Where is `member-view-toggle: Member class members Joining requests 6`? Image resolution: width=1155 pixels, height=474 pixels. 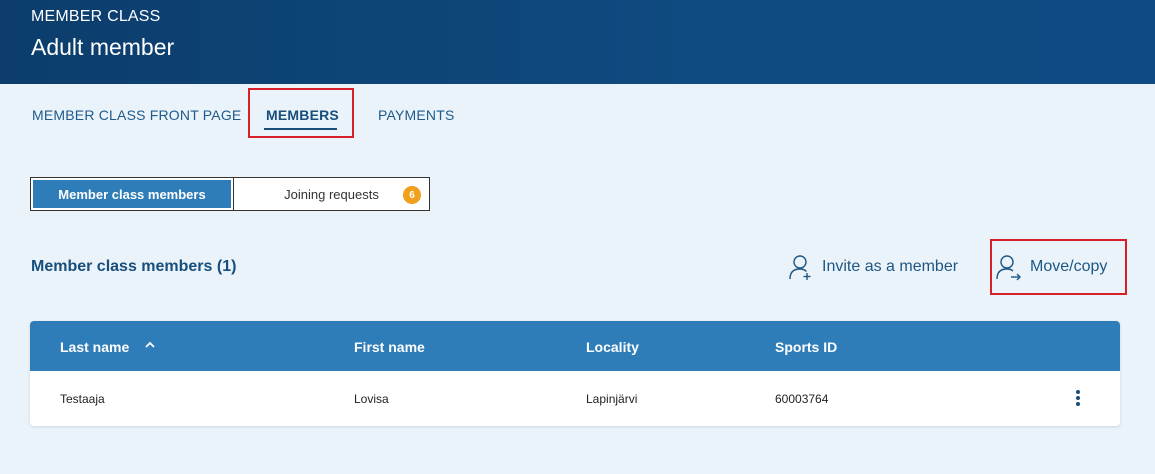 member-view-toggle: Member class members Joining requests 6 is located at coordinates (230, 194).